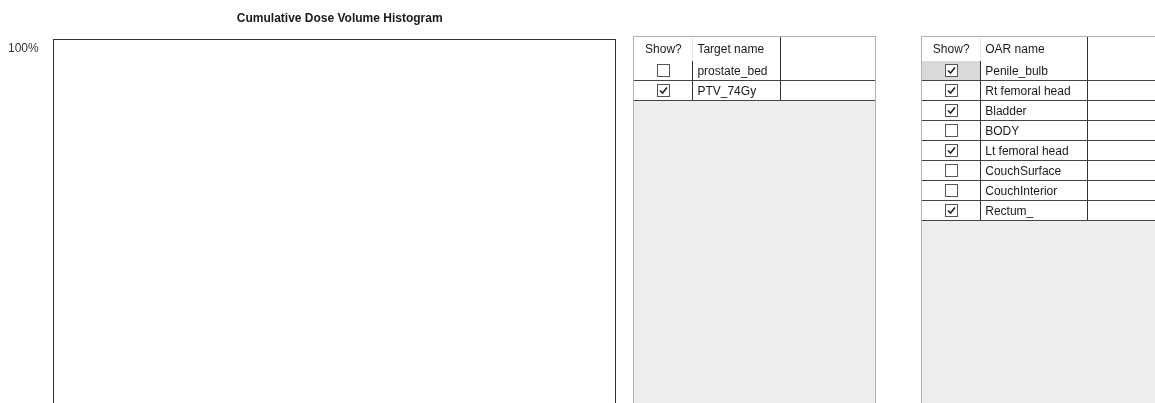 The image size is (1155, 403). What do you see at coordinates (1035, 110) in the screenshot?
I see `table-cell: Bladder` at bounding box center [1035, 110].